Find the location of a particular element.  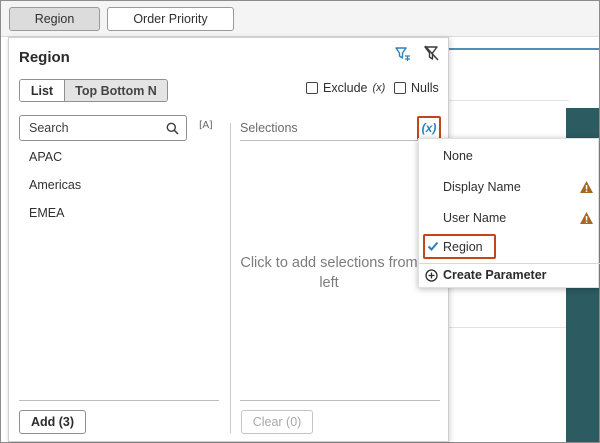

clear-filter-icon is located at coordinates (431, 53).